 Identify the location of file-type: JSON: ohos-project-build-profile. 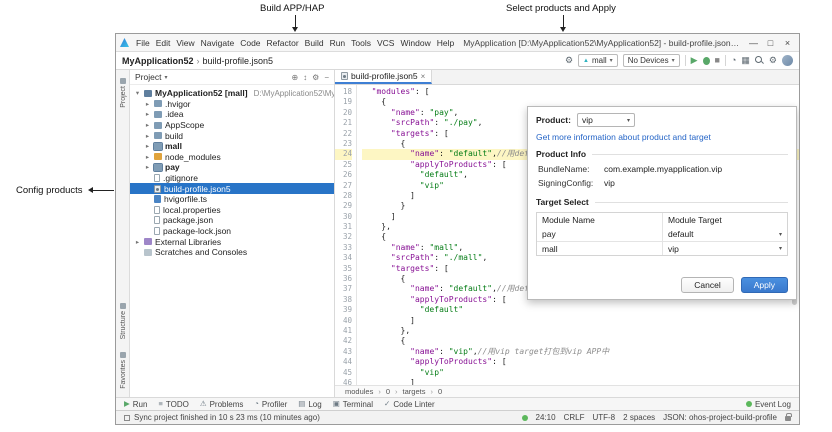
(720, 417).